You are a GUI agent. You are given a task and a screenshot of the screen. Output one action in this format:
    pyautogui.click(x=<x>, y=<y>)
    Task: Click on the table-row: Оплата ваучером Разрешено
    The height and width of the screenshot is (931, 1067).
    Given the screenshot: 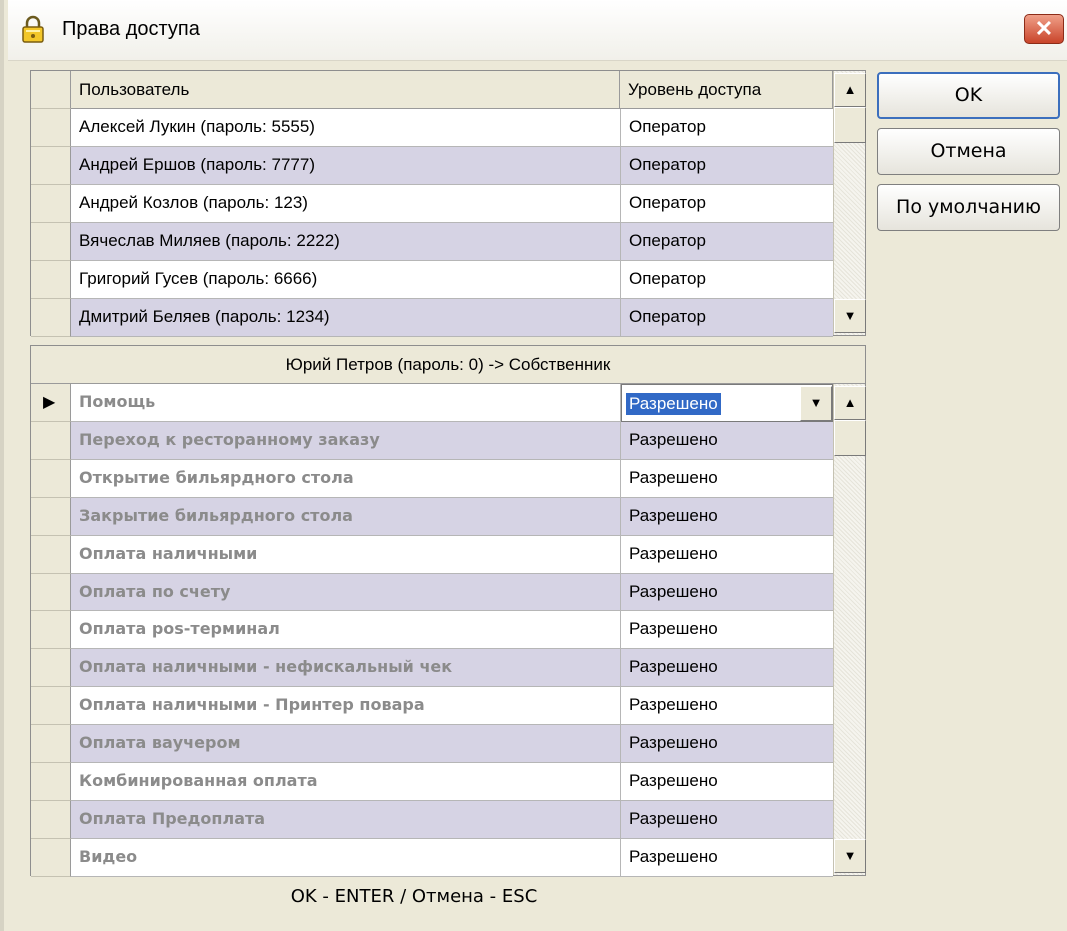 What is the action you would take?
    pyautogui.click(x=452, y=744)
    